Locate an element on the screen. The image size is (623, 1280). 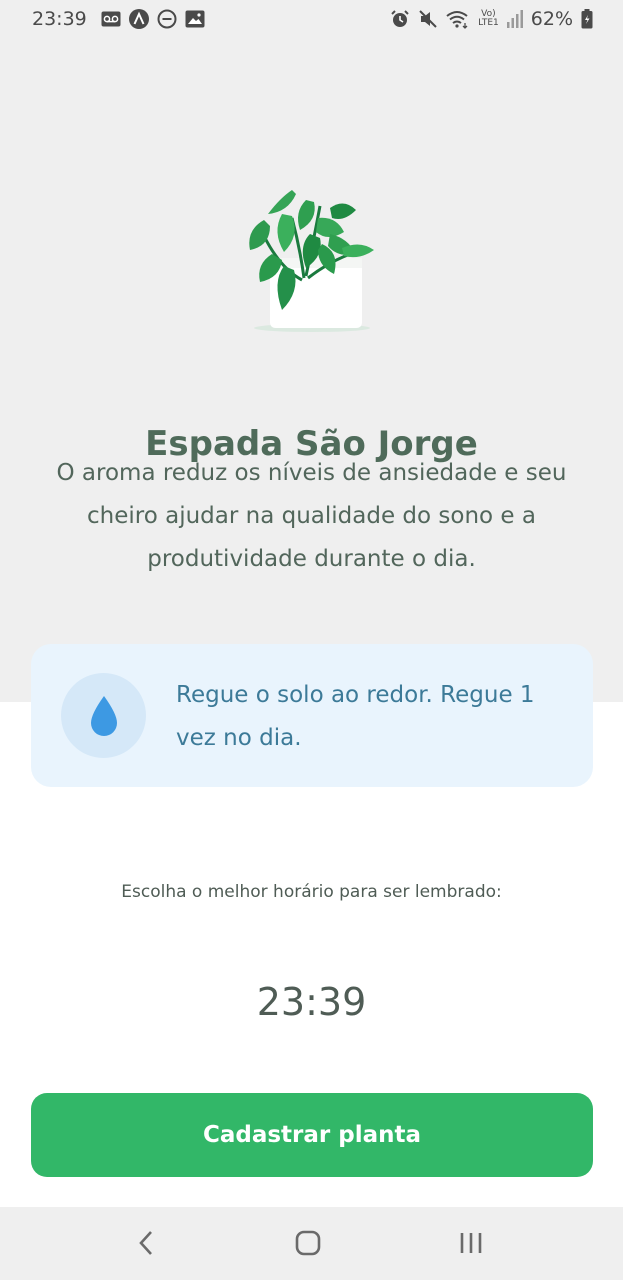
network-type: Vo) LTE1 is located at coordinates (488, 19).